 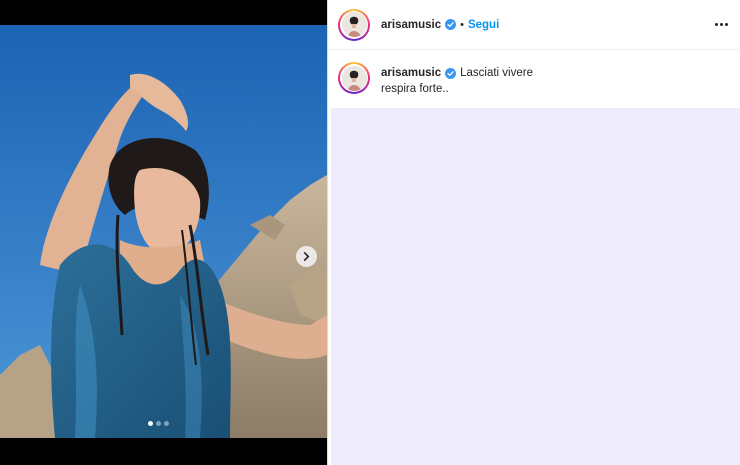 What do you see at coordinates (411, 73) in the screenshot?
I see `caption-username: arisamusic` at bounding box center [411, 73].